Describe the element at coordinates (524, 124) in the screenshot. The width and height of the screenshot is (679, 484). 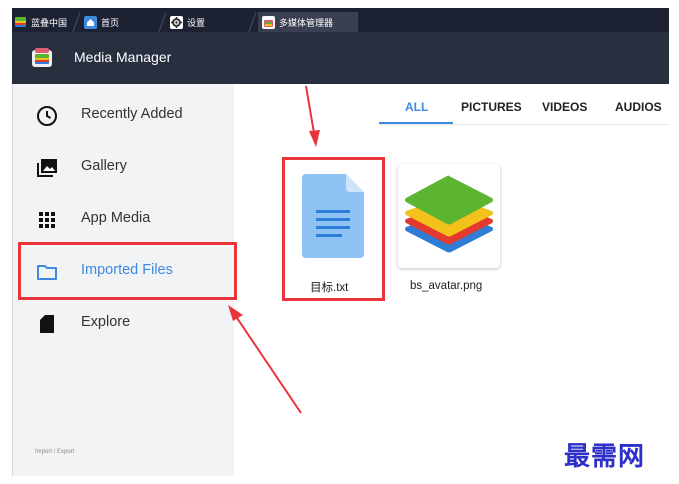
I see `tab-divider-line` at that location.